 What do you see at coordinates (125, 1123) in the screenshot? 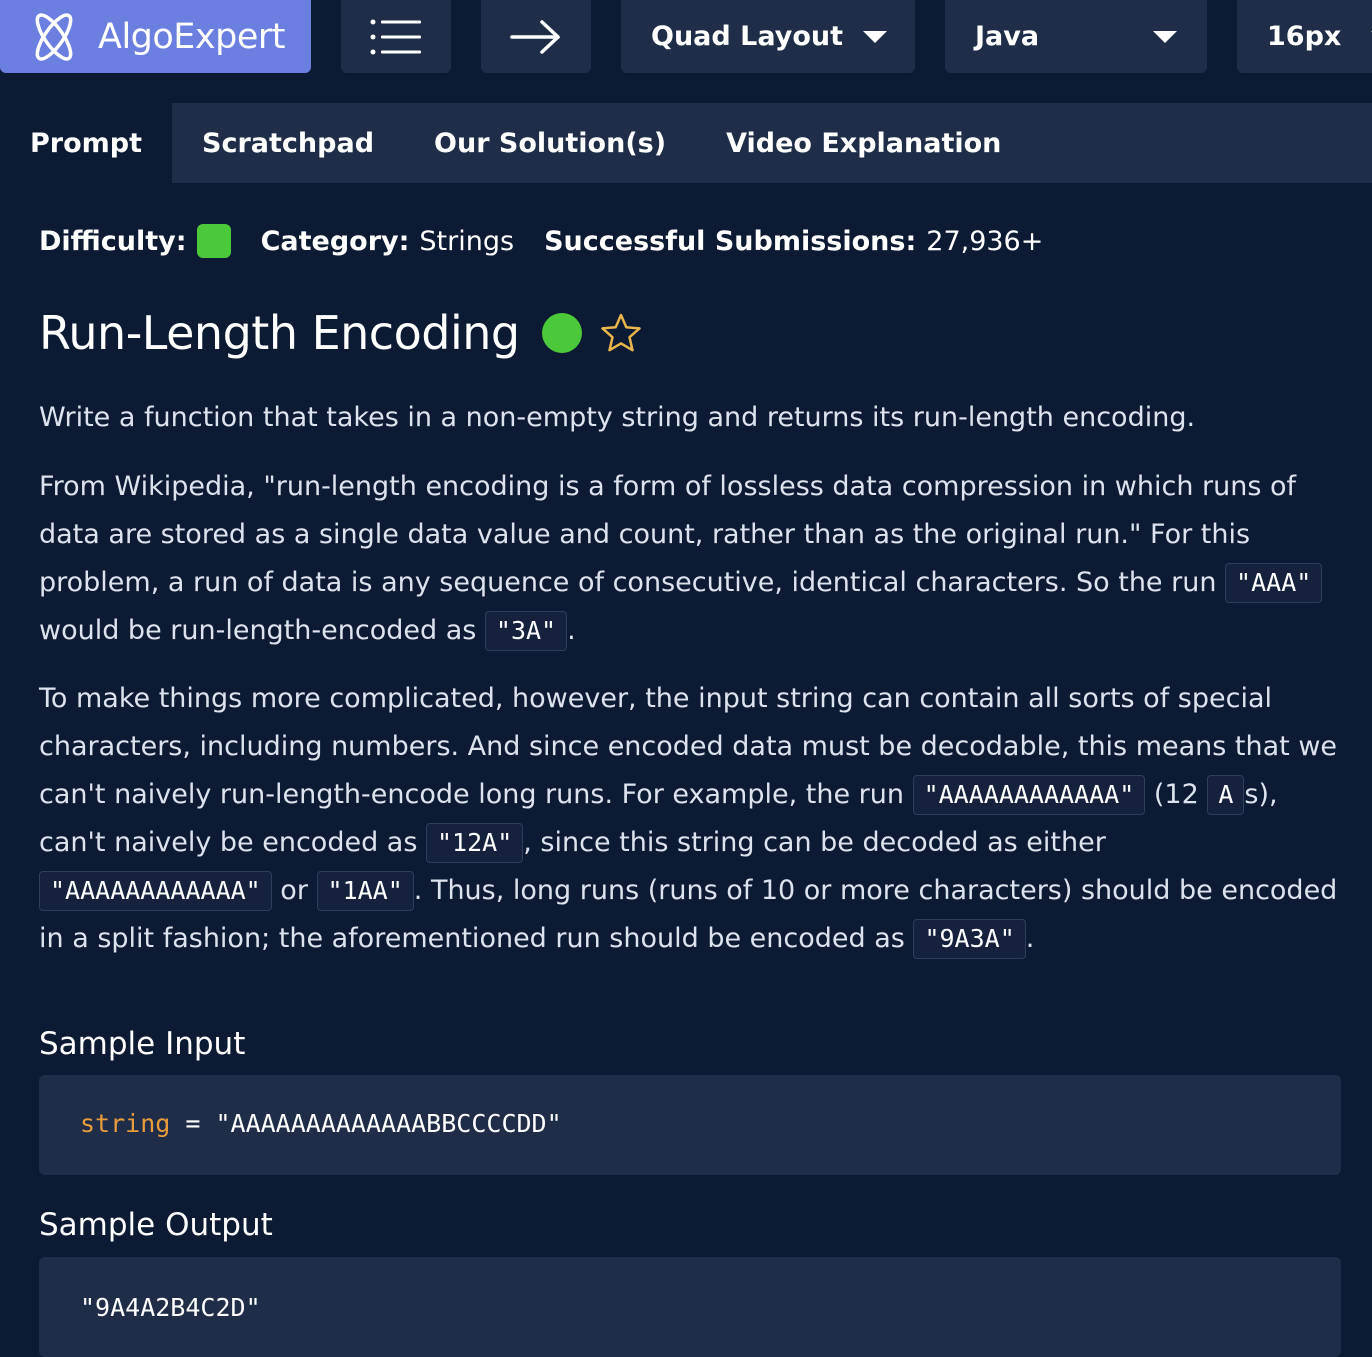
I see `code-variable: string` at bounding box center [125, 1123].